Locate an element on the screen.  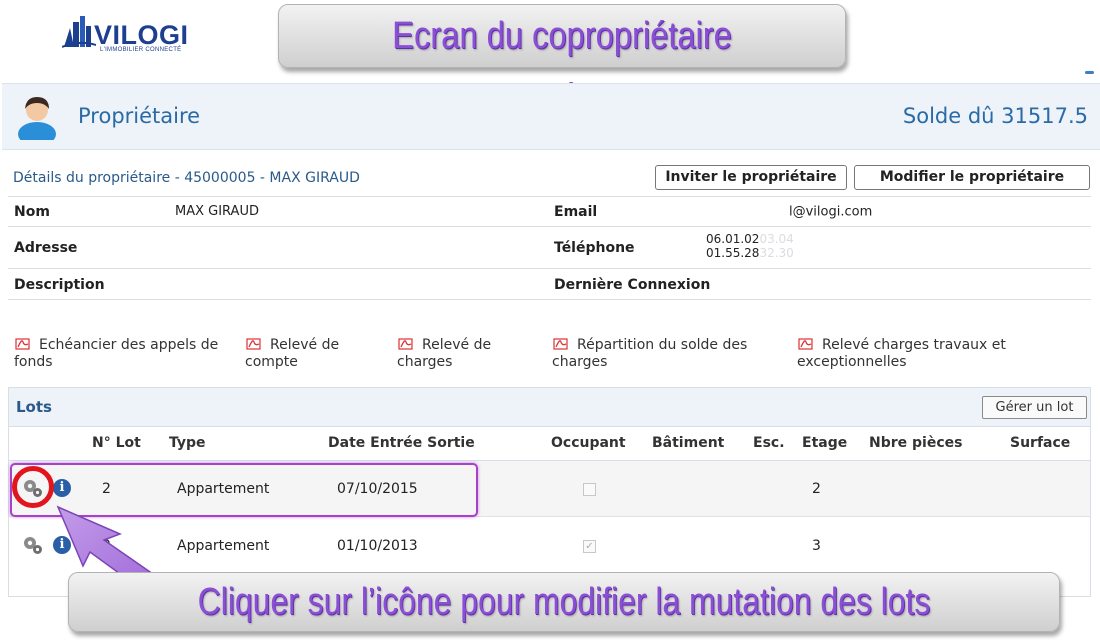
divider-mark is located at coordinates (1089, 72).